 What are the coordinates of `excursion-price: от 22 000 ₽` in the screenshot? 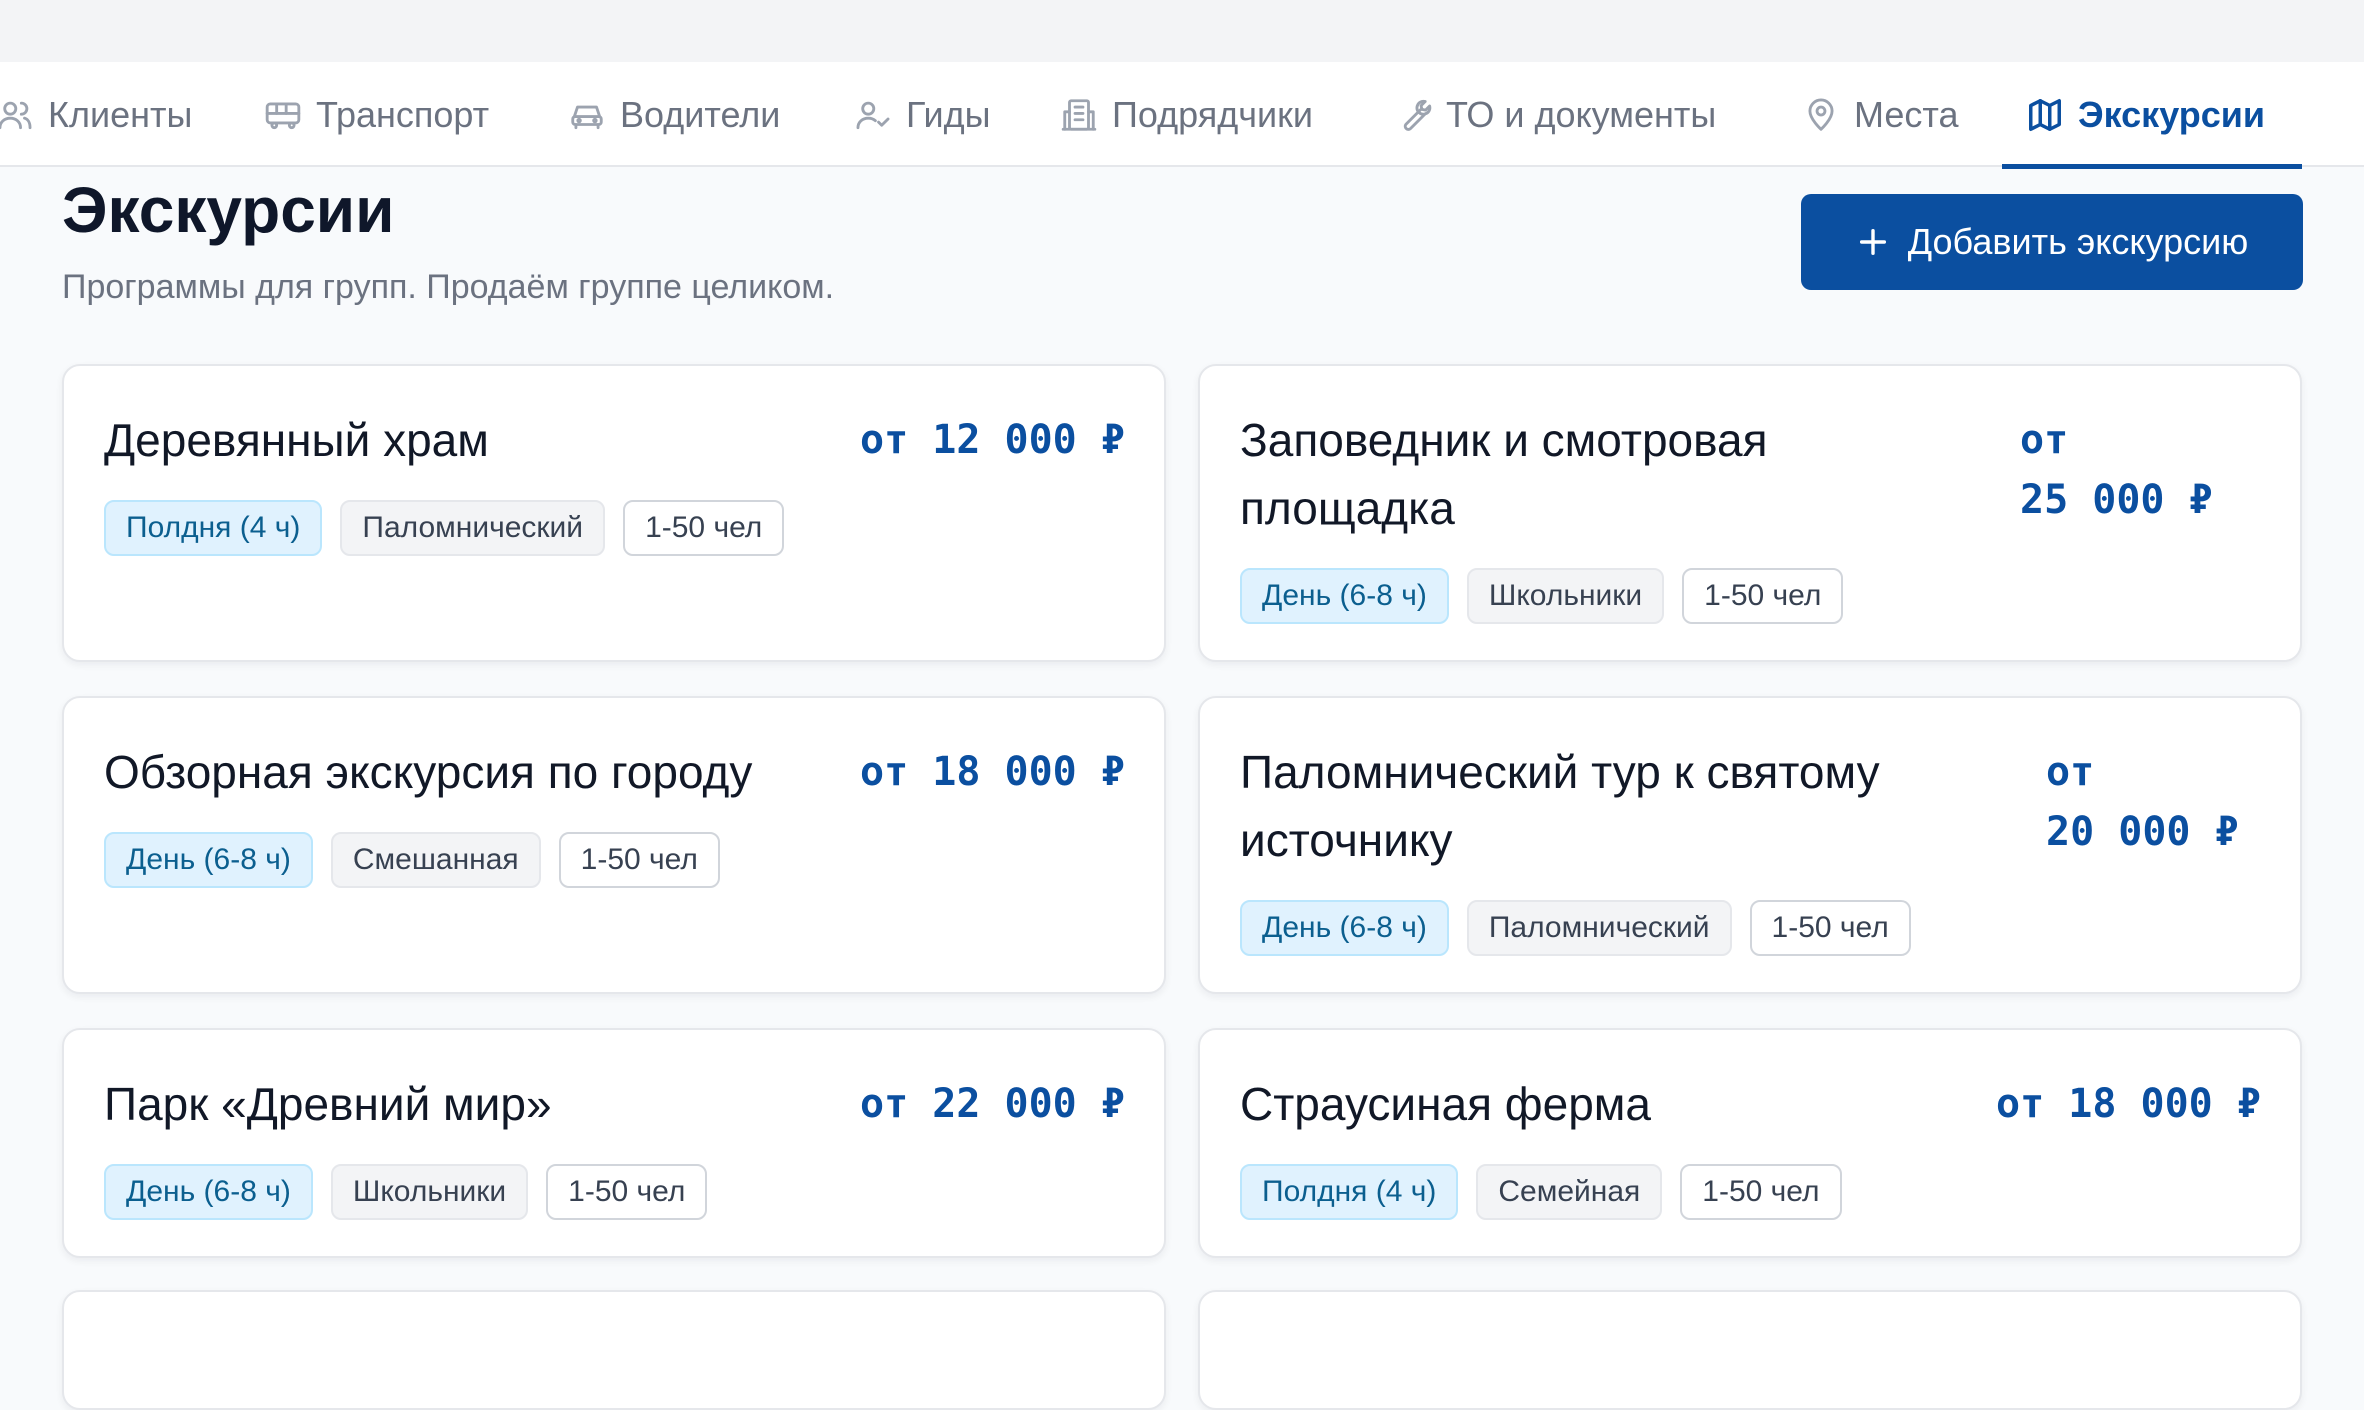 It's located at (992, 1104).